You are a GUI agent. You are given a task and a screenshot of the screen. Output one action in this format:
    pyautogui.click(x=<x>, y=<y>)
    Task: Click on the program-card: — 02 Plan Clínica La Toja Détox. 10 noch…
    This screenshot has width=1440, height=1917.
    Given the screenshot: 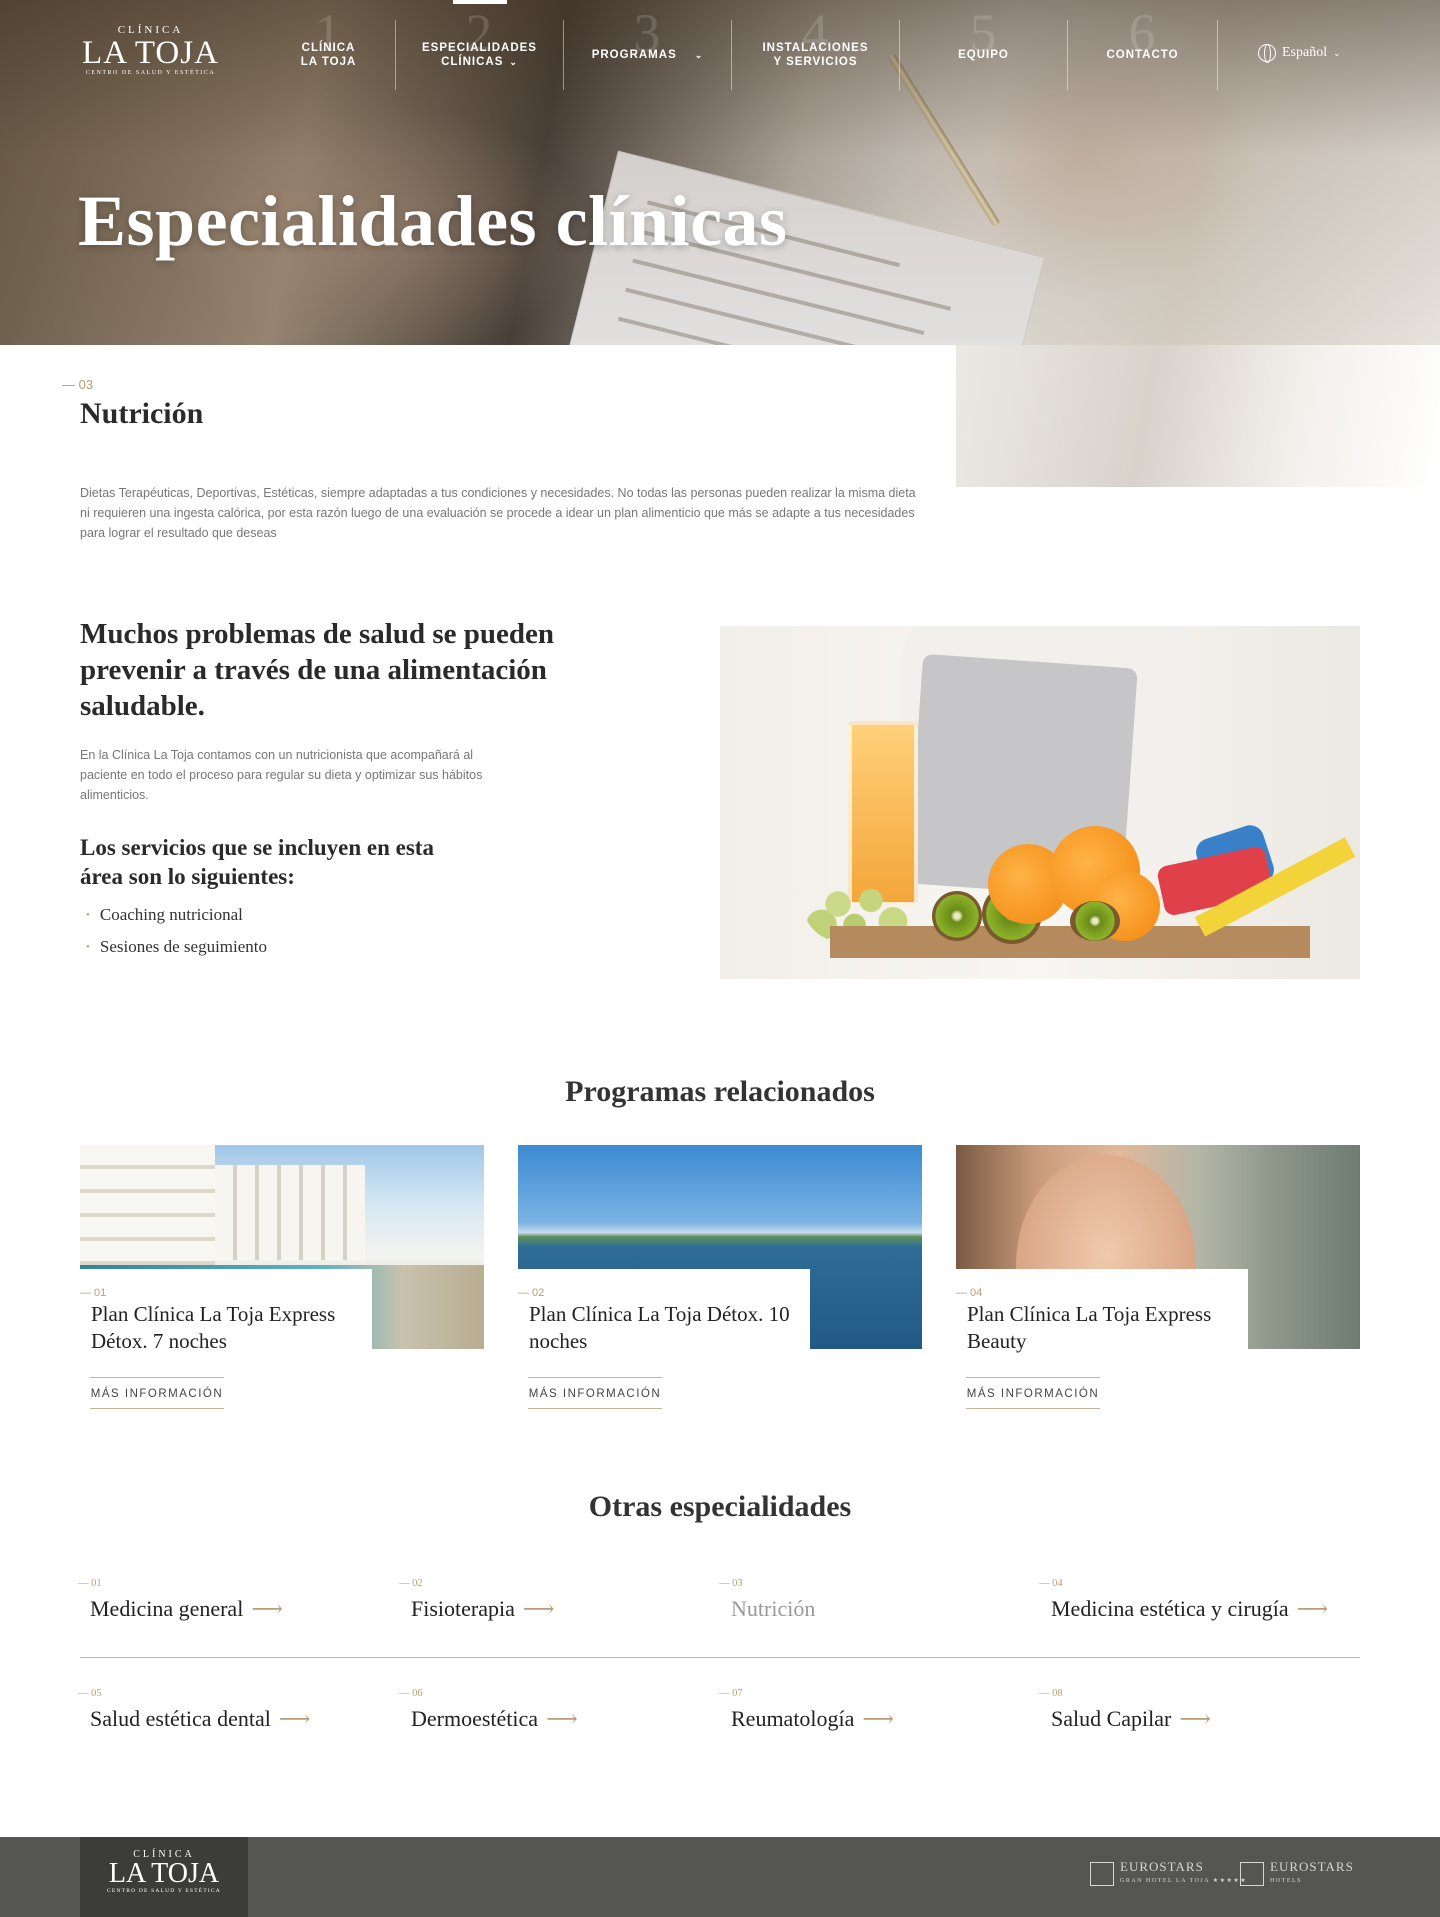 What is the action you would take?
    pyautogui.click(x=720, y=1279)
    